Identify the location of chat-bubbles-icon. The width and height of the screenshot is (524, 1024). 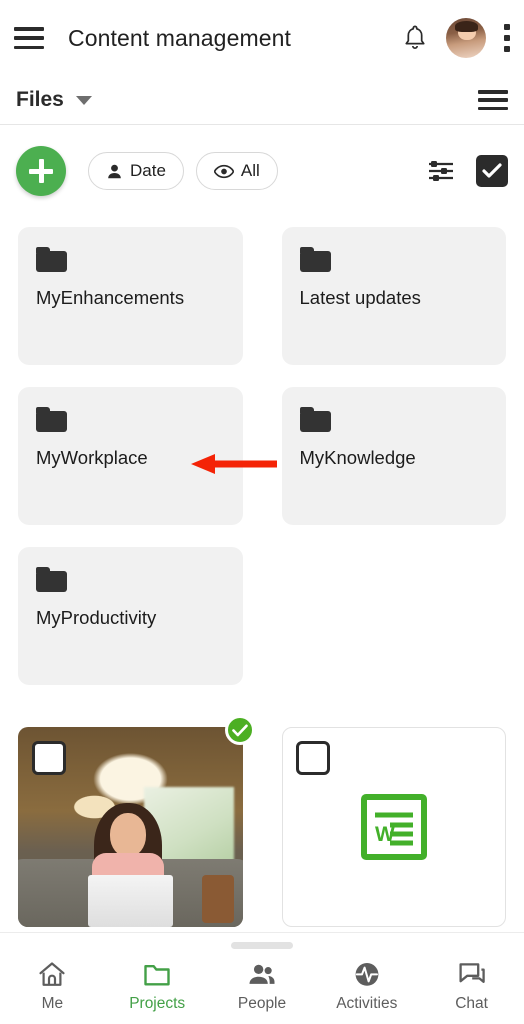
(472, 973).